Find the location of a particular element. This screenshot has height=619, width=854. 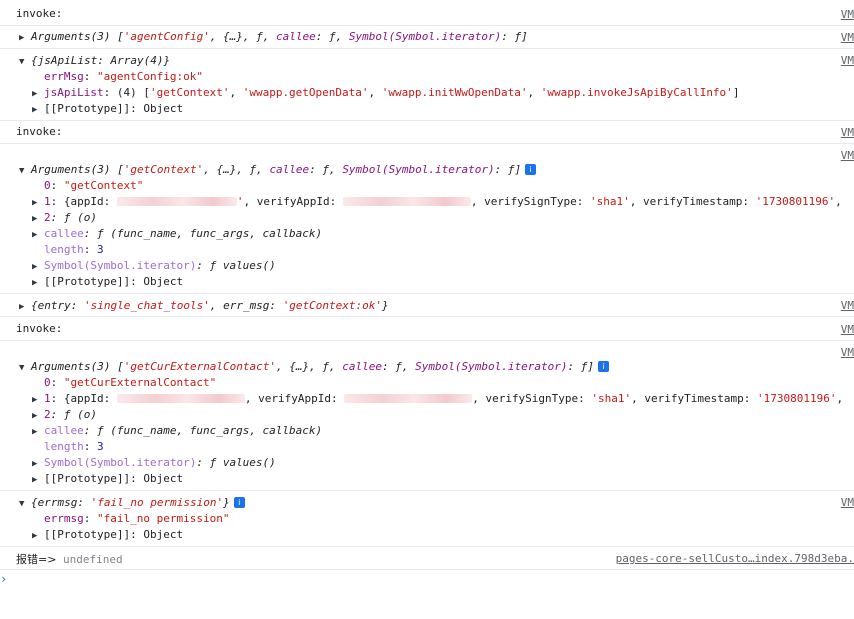

log-invoke-1: invoke: is located at coordinates (39, 13).